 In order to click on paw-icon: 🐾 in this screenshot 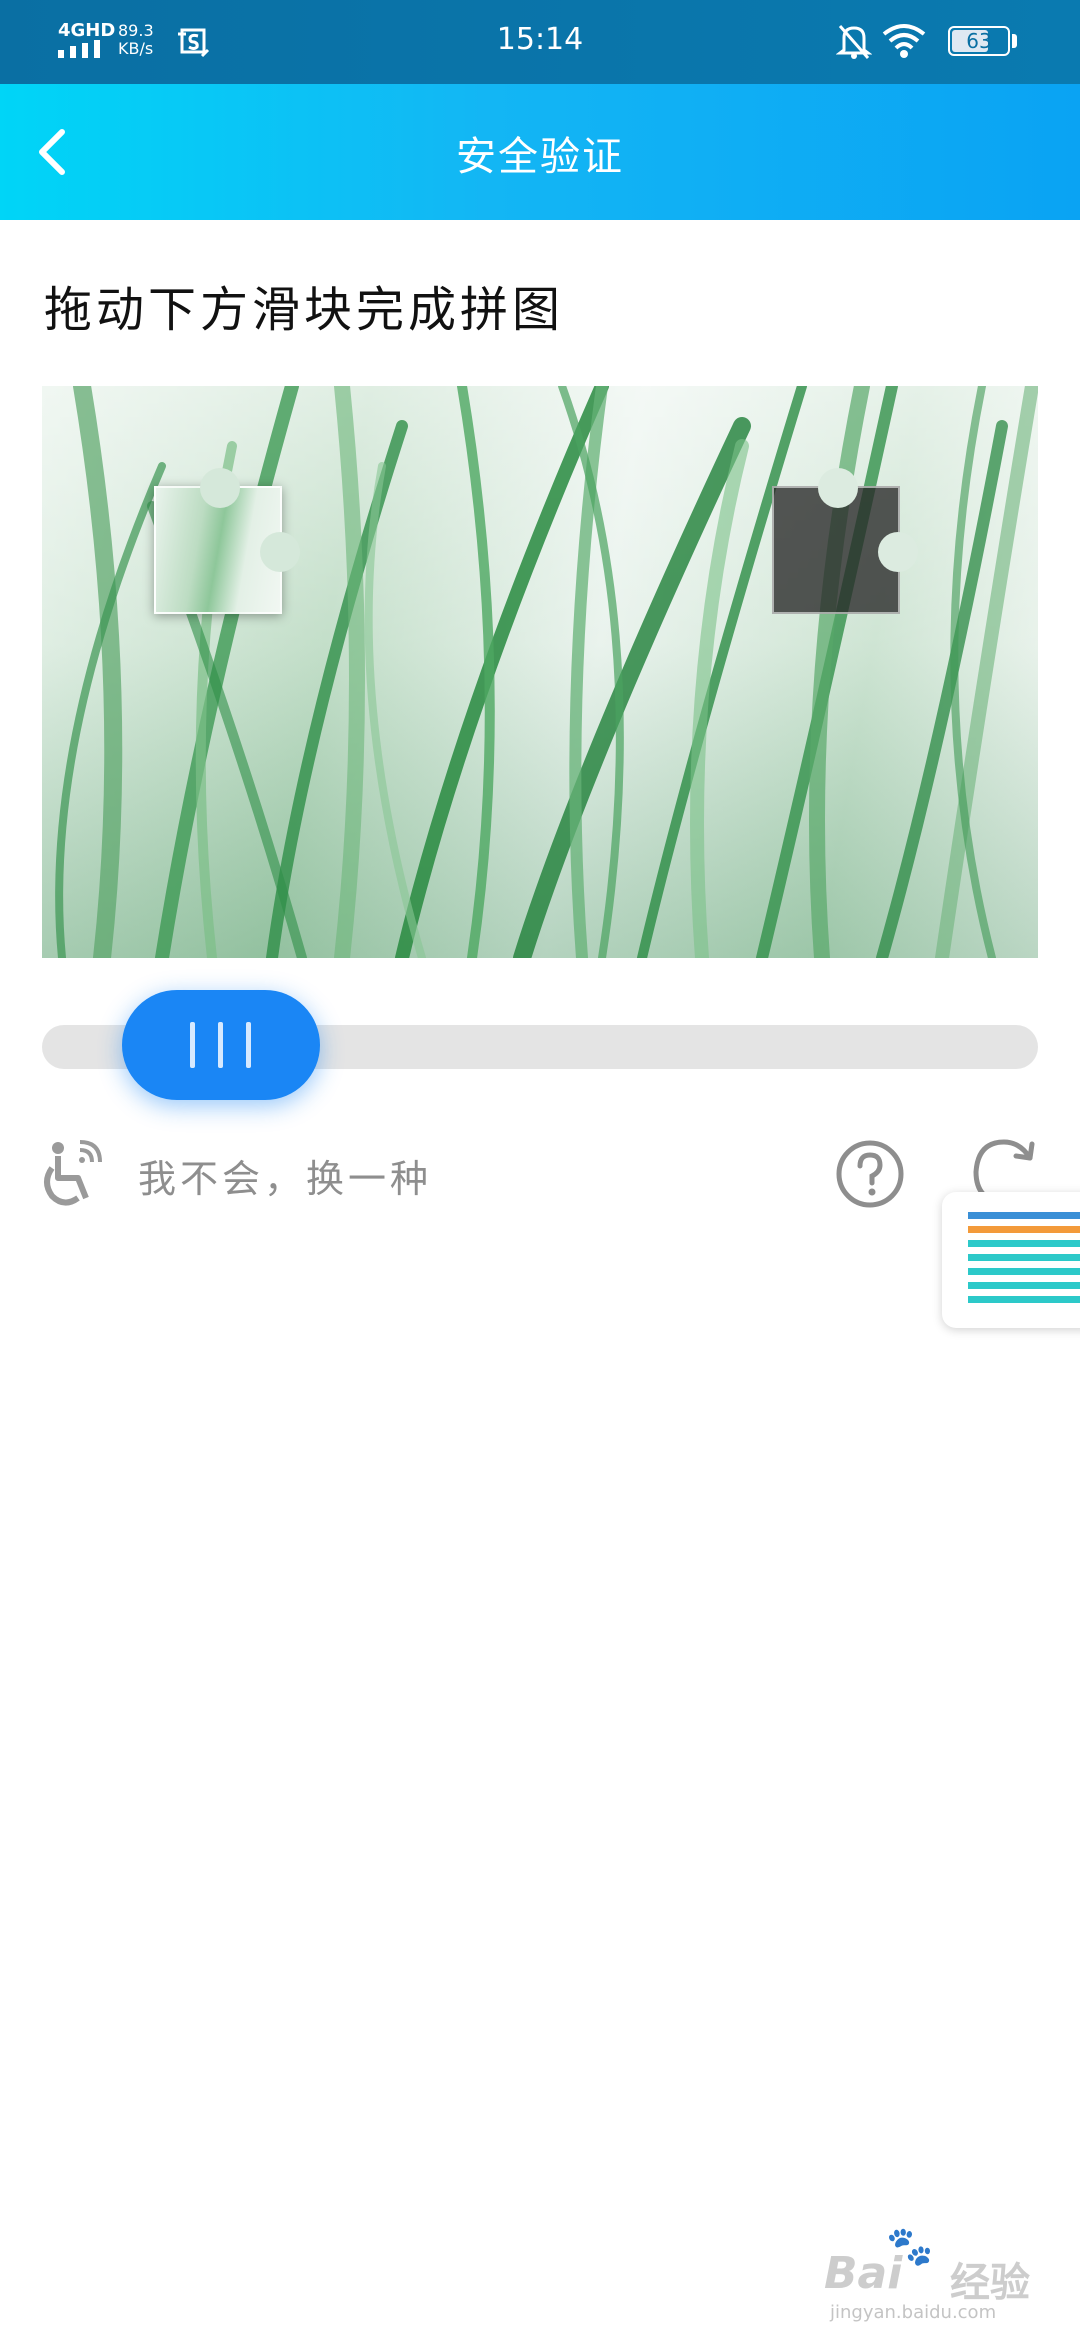, I will do `click(910, 2246)`.